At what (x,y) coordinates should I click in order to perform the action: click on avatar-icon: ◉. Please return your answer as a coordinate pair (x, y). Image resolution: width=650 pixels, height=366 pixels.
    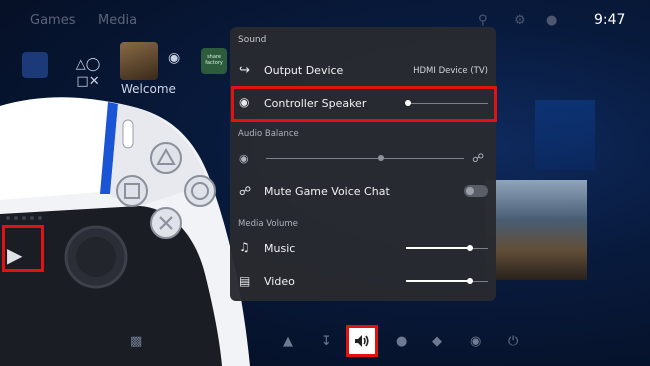
    Looking at the image, I should click on (475, 341).